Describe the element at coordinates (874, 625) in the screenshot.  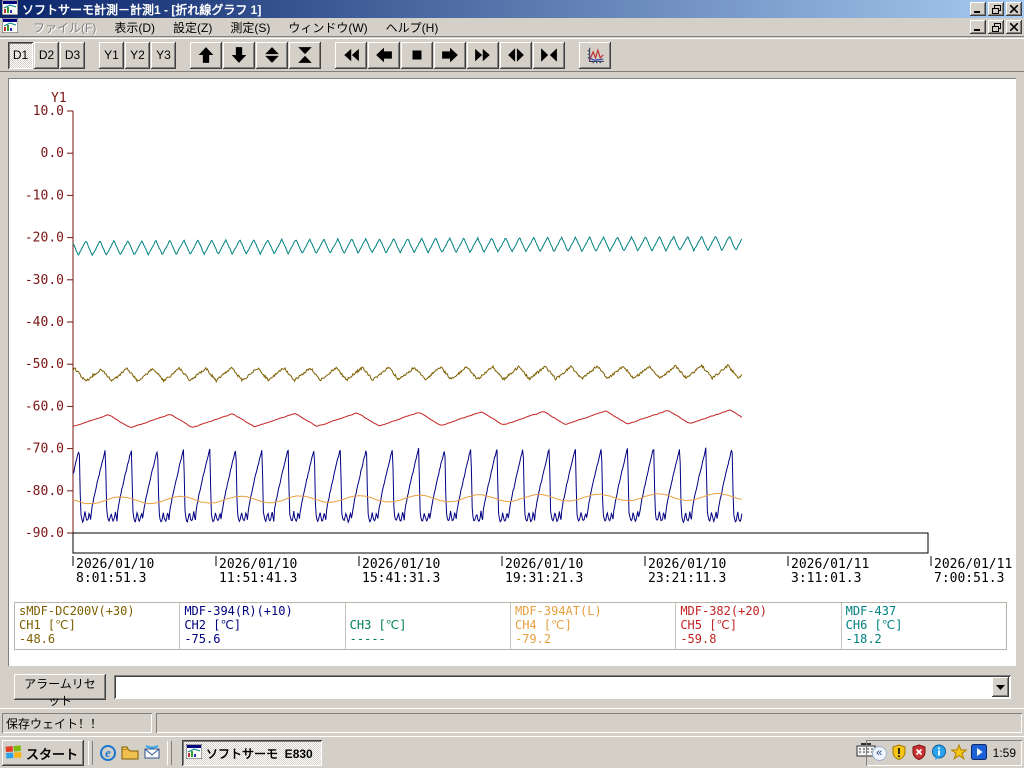
I see `channel-label: CH6 [℃]` at that location.